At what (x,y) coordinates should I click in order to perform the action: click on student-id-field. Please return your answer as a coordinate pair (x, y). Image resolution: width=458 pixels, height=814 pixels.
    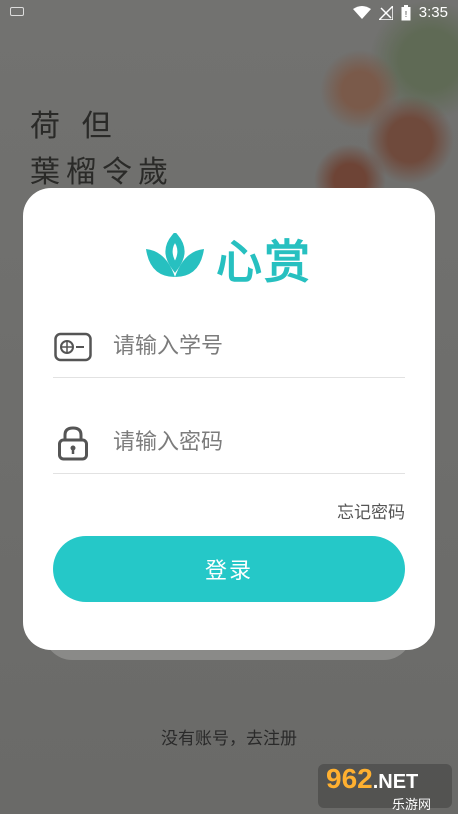
    Looking at the image, I should click on (229, 347).